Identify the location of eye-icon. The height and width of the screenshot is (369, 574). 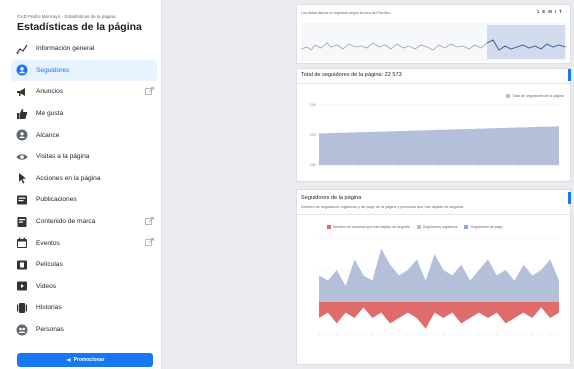
(22, 157).